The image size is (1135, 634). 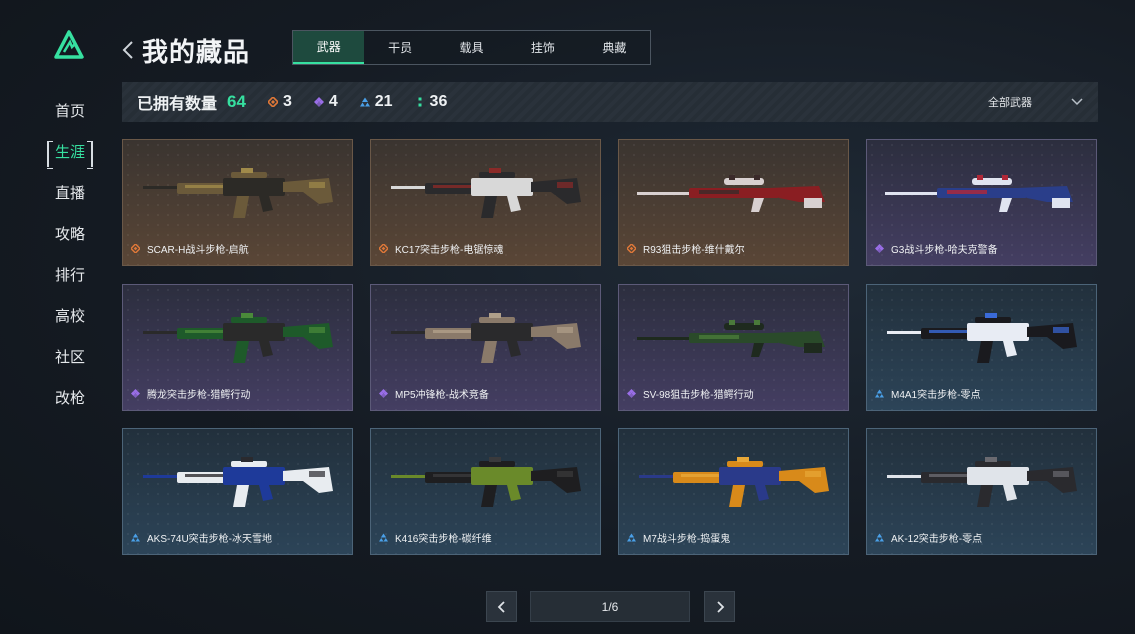 I want to click on weapon-card: SV-98狙击步枪-猎鳄行动, so click(x=733, y=347).